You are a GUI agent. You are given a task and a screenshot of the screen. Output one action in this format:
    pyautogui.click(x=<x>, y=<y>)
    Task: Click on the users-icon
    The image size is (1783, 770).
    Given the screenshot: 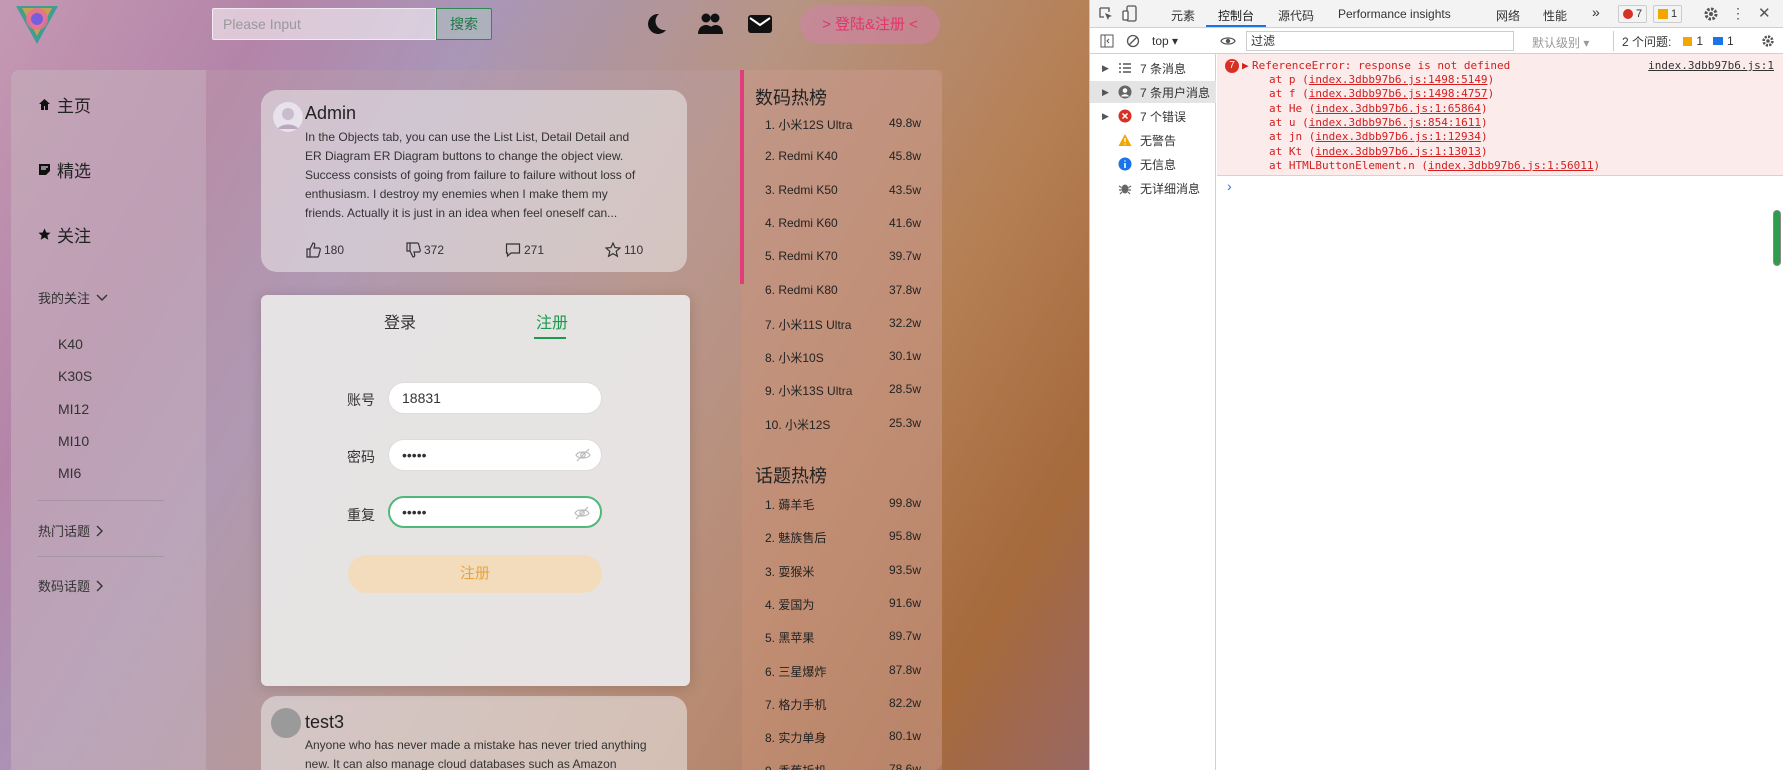 What is the action you would take?
    pyautogui.click(x=710, y=24)
    